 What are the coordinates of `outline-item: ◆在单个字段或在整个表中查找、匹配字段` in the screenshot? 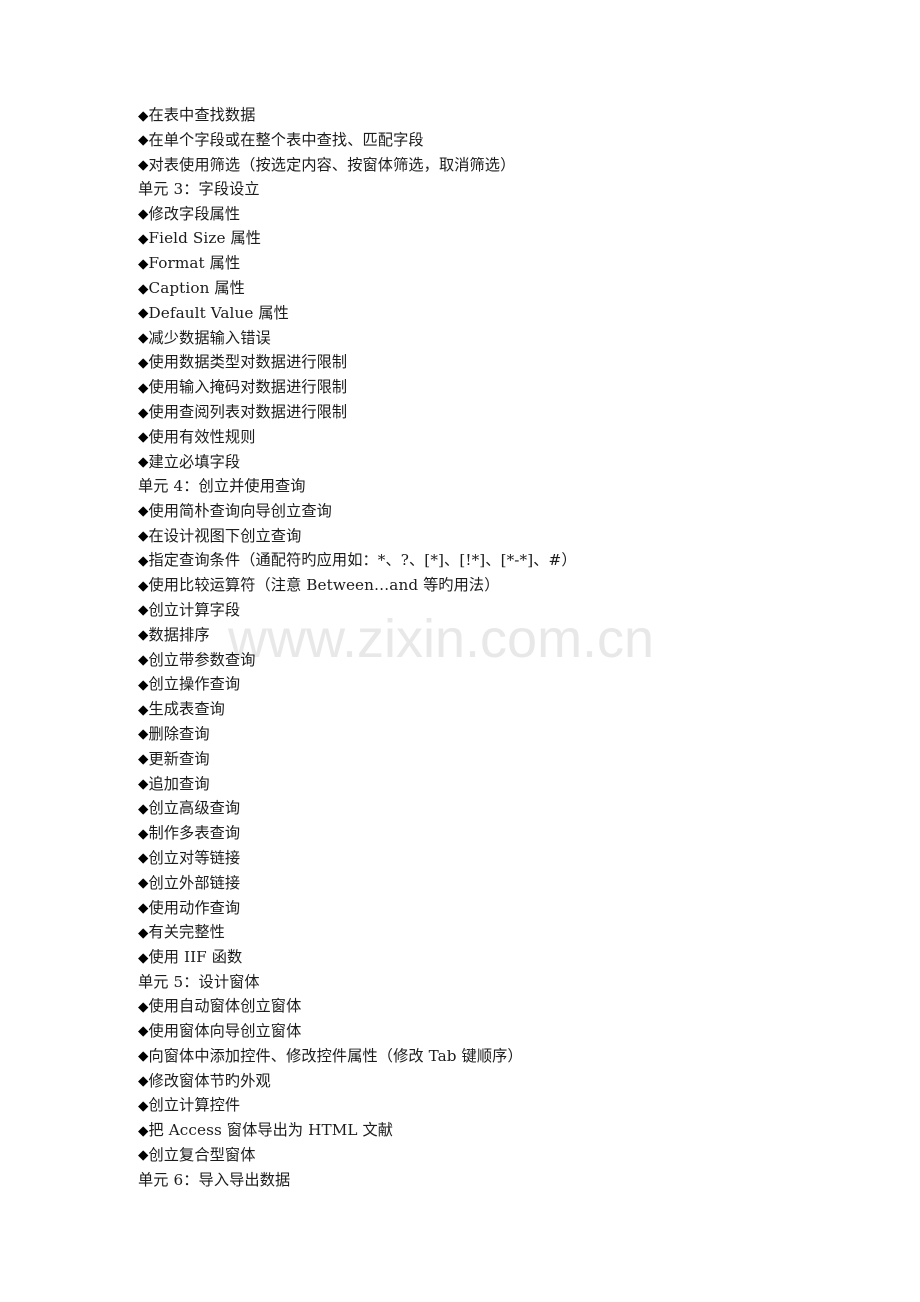 It's located at (498, 140).